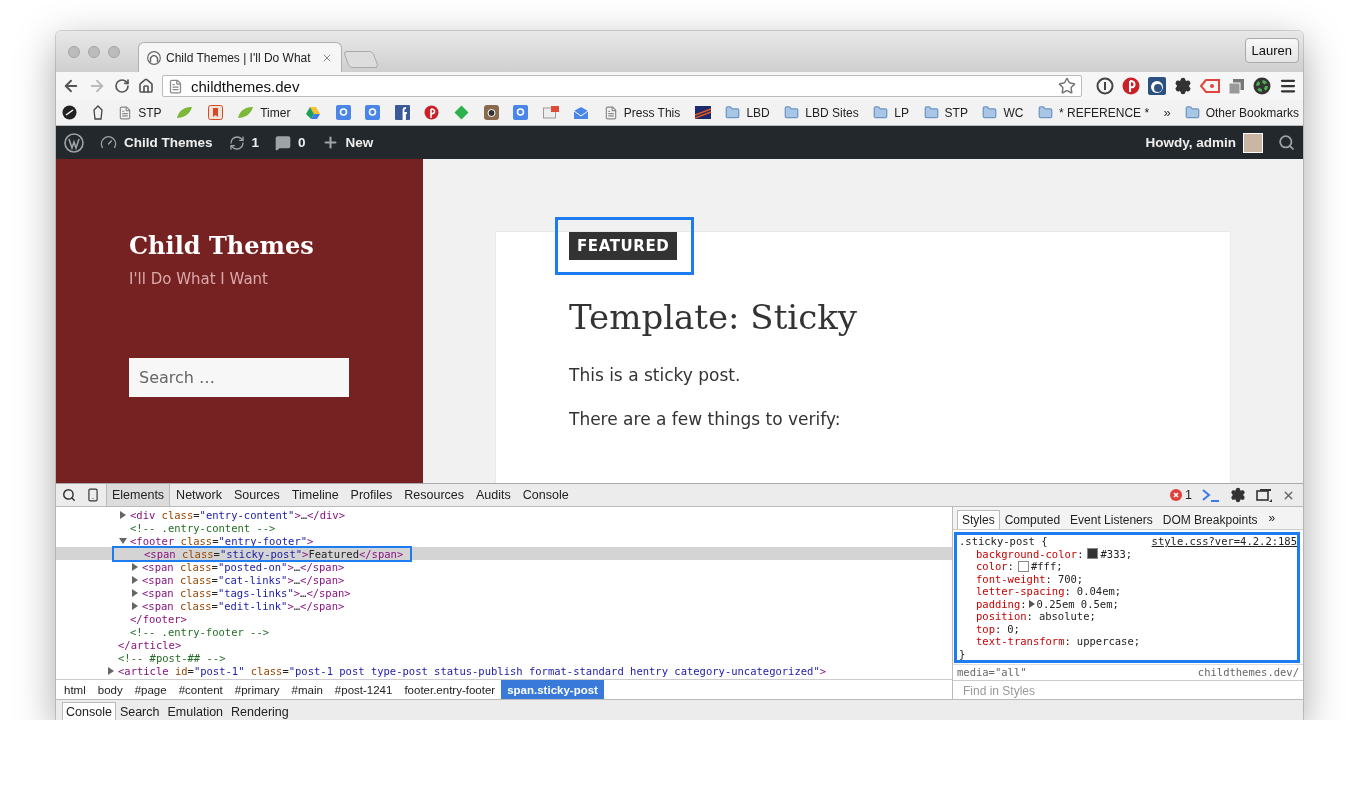 The width and height of the screenshot is (1359, 802). Describe the element at coordinates (1032, 519) in the screenshot. I see `sidebar-tab: Computed` at that location.